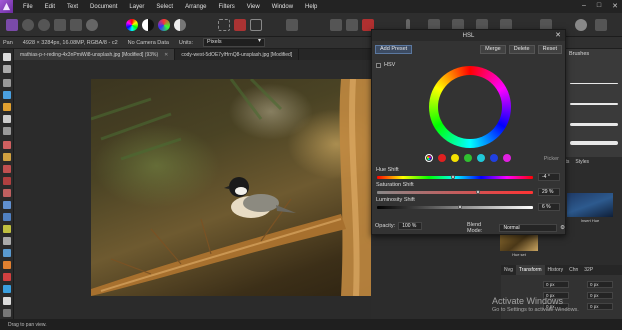 The image size is (622, 330). I want to click on dodge-brush-icon, so click(7, 205).